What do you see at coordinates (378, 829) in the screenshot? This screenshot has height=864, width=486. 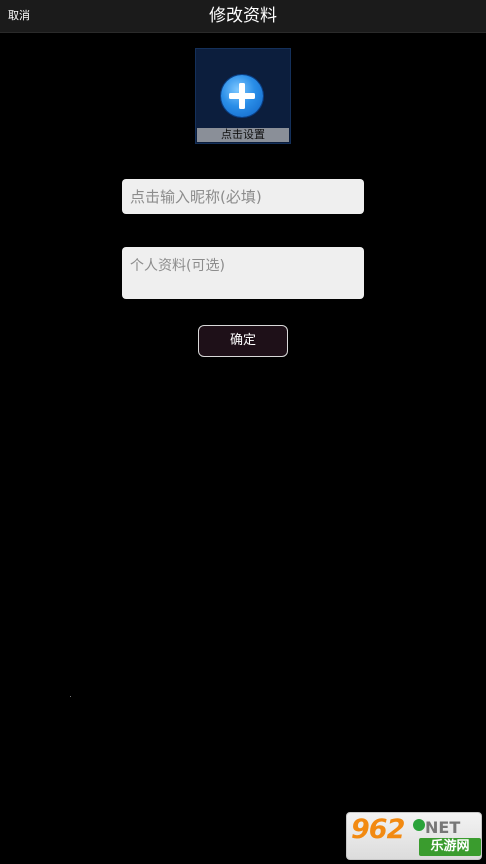 I see `watermark-number: 962` at bounding box center [378, 829].